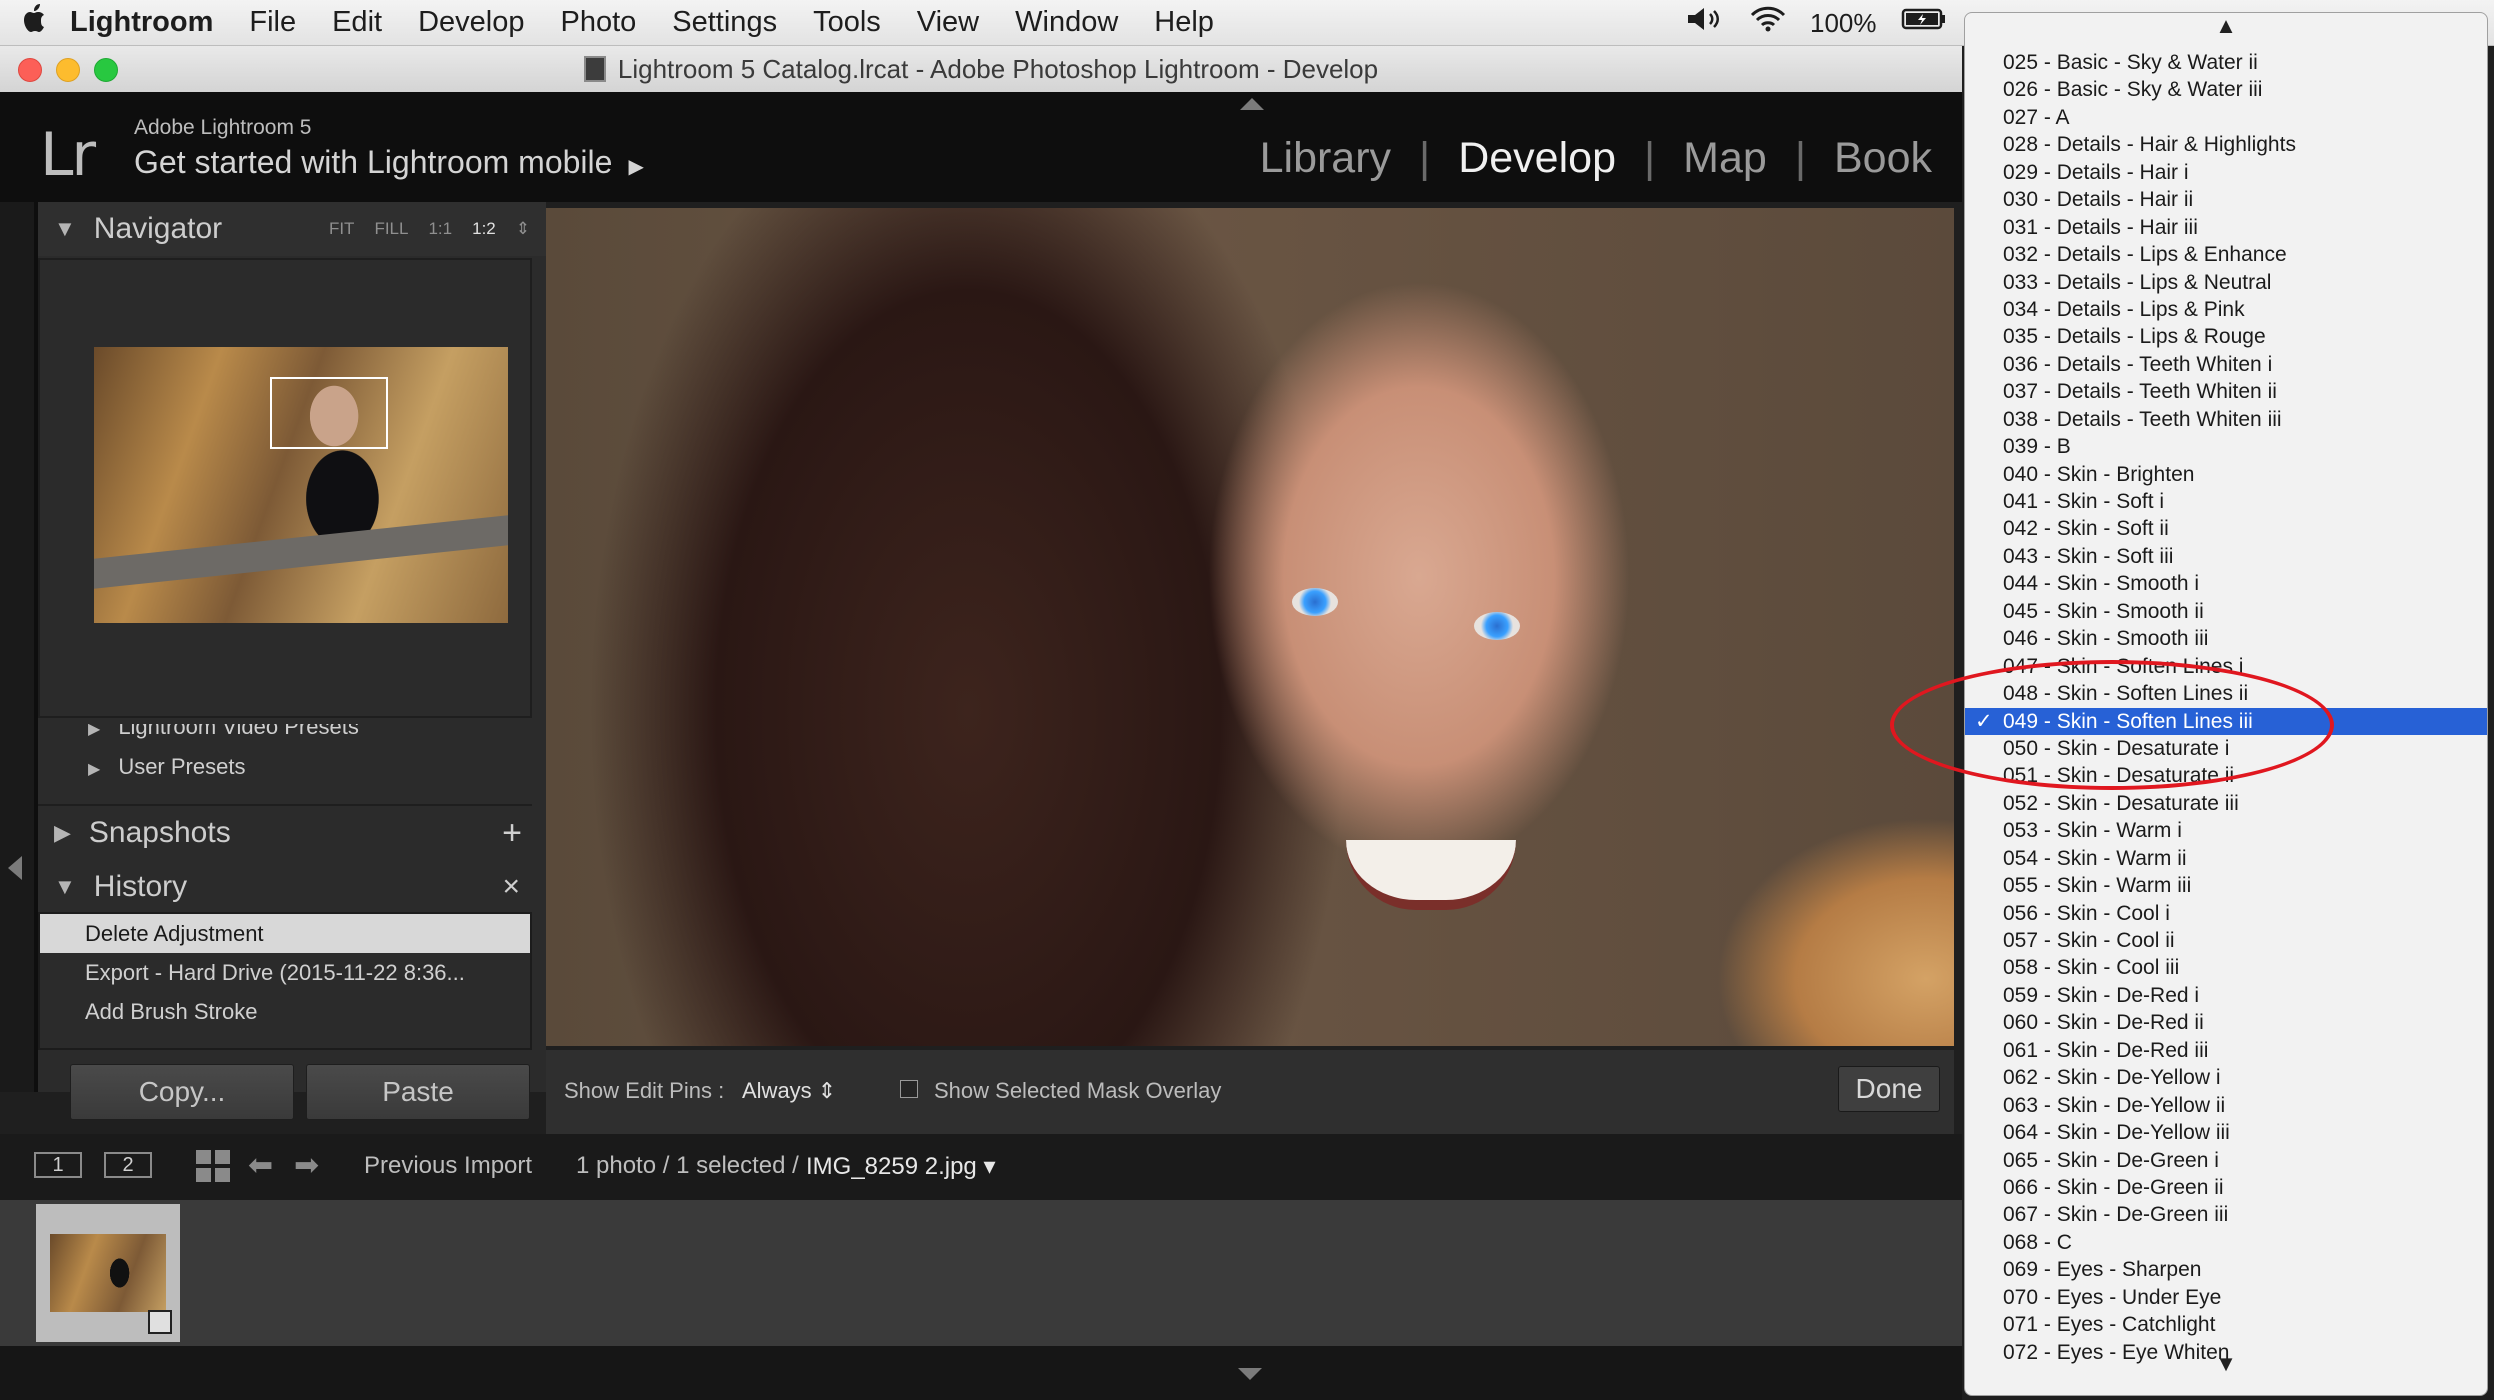 Image resolution: width=2494 pixels, height=1400 pixels. What do you see at coordinates (15, 868) in the screenshot?
I see `collapse-left-panel-icon` at bounding box center [15, 868].